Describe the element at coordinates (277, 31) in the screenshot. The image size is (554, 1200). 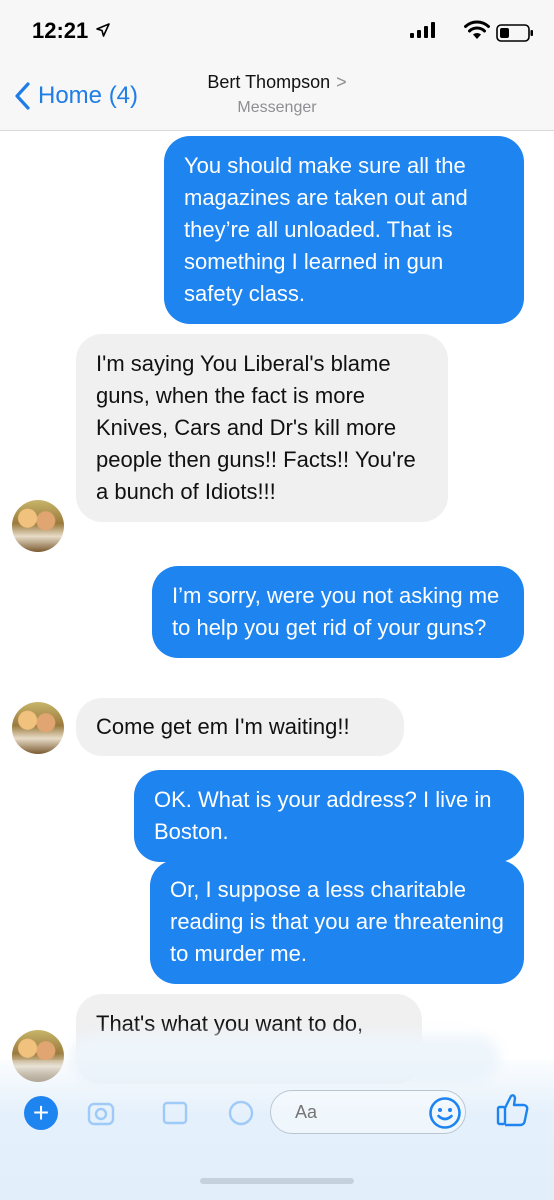
I see `status-bar: 12:21` at that location.